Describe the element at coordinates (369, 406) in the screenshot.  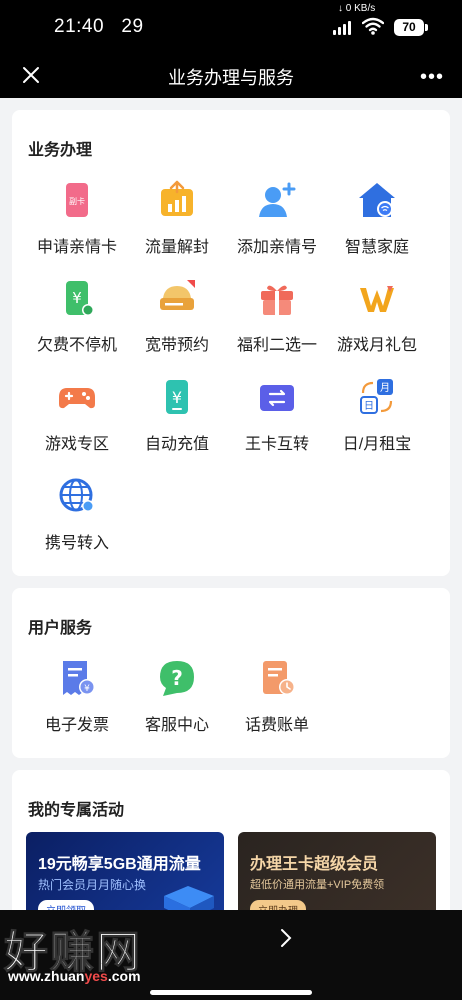
I see `svg-text: 日` at that location.